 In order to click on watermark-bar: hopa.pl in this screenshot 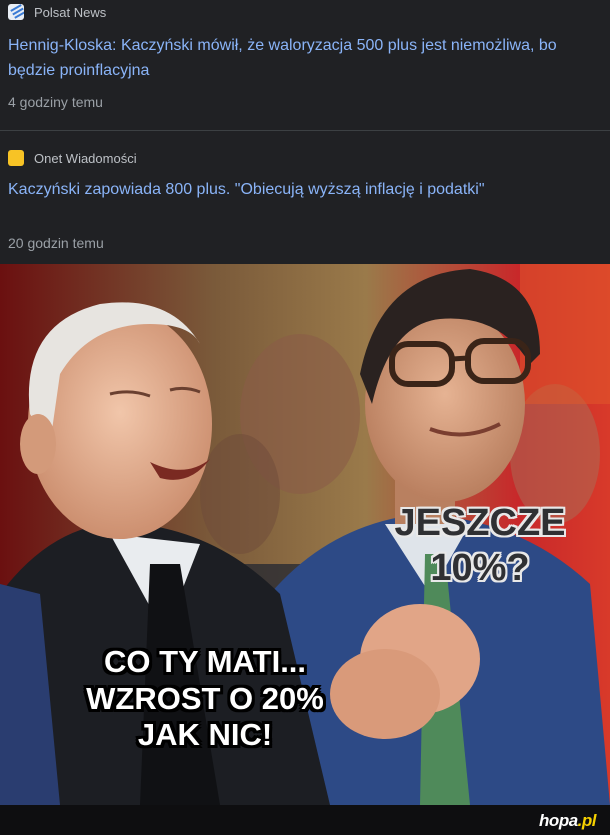, I will do `click(305, 820)`.